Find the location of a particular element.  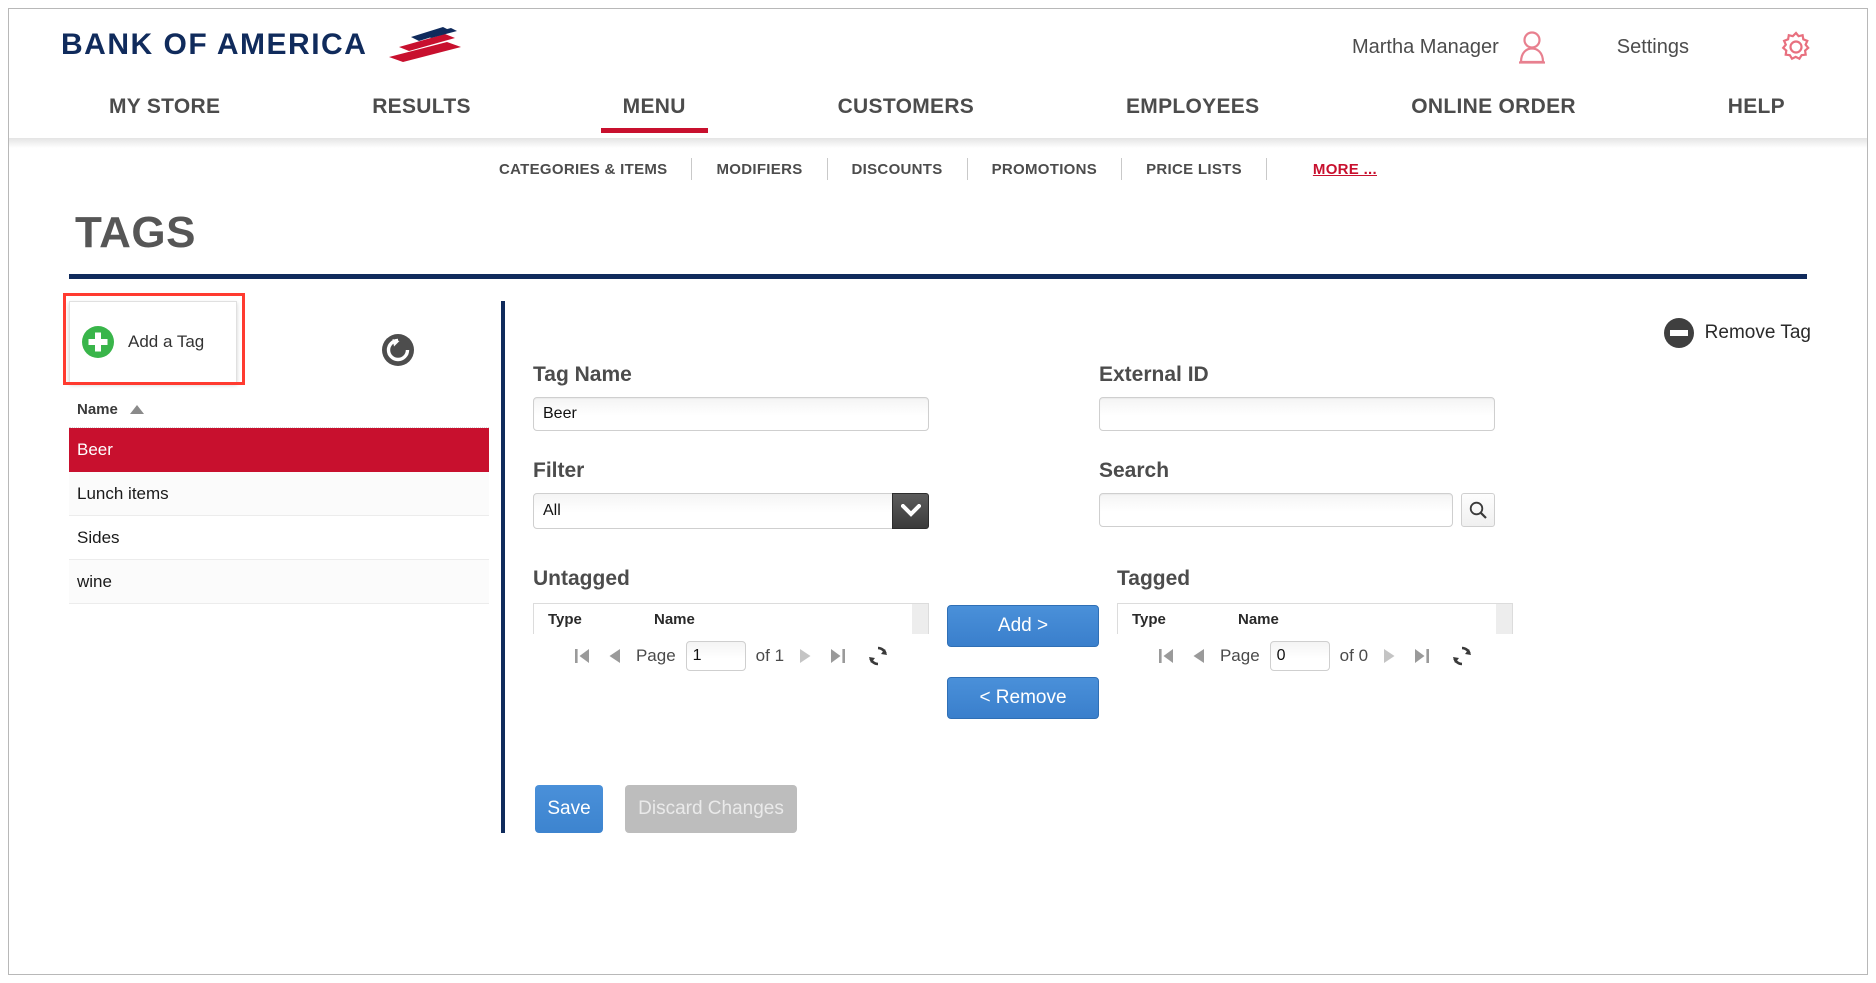

untagged-pager: Page of 1 is located at coordinates (731, 656).